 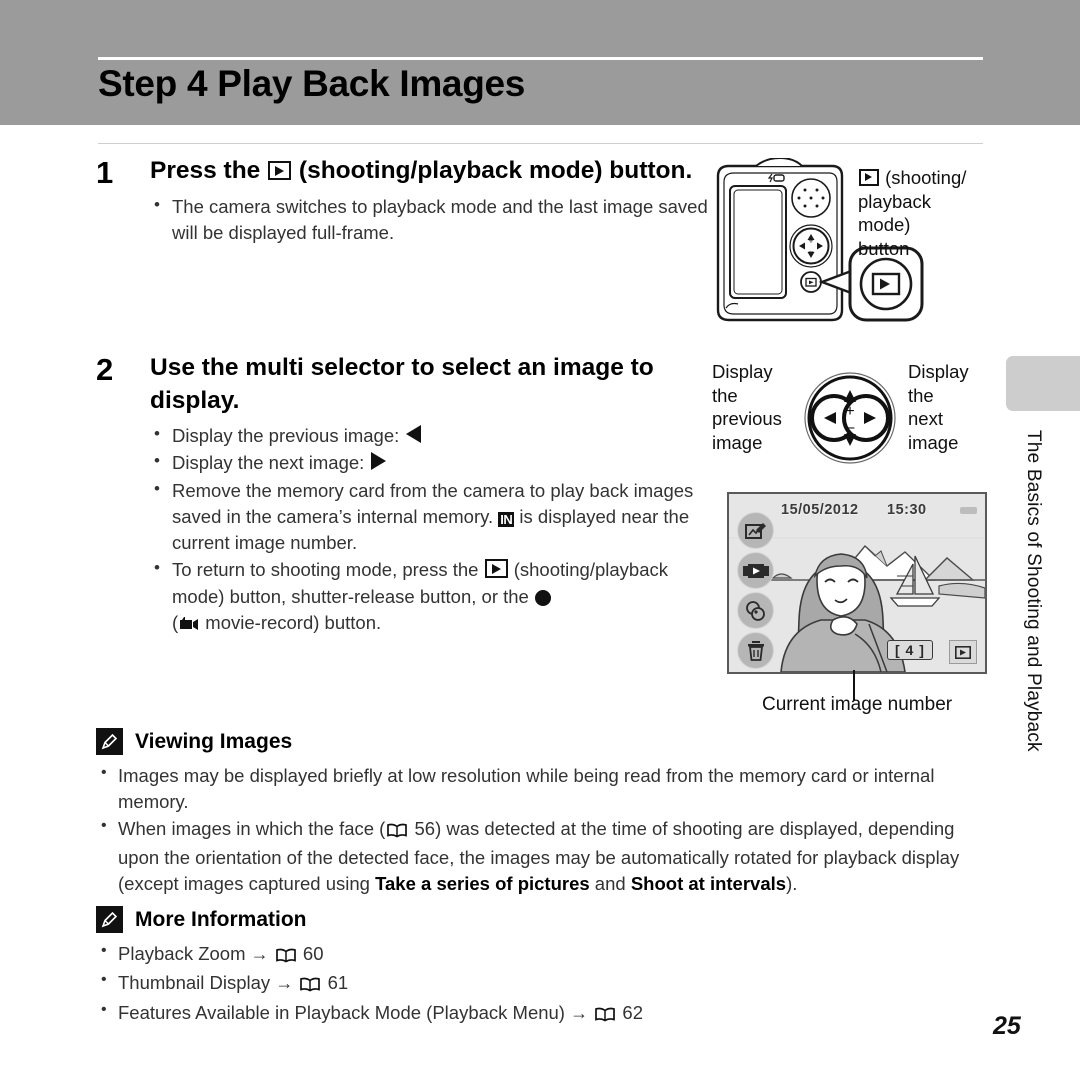 What do you see at coordinates (541, 955) in the screenshot?
I see `more-info-link-1: Playback Zoom → 60` at bounding box center [541, 955].